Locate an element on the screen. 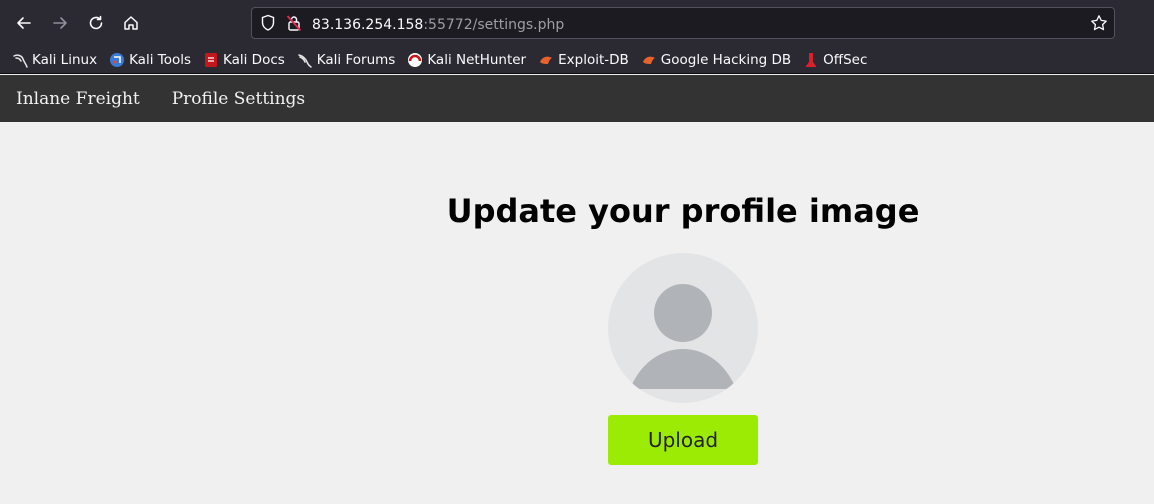  brand-link: Inlane Freight is located at coordinates (78, 99).